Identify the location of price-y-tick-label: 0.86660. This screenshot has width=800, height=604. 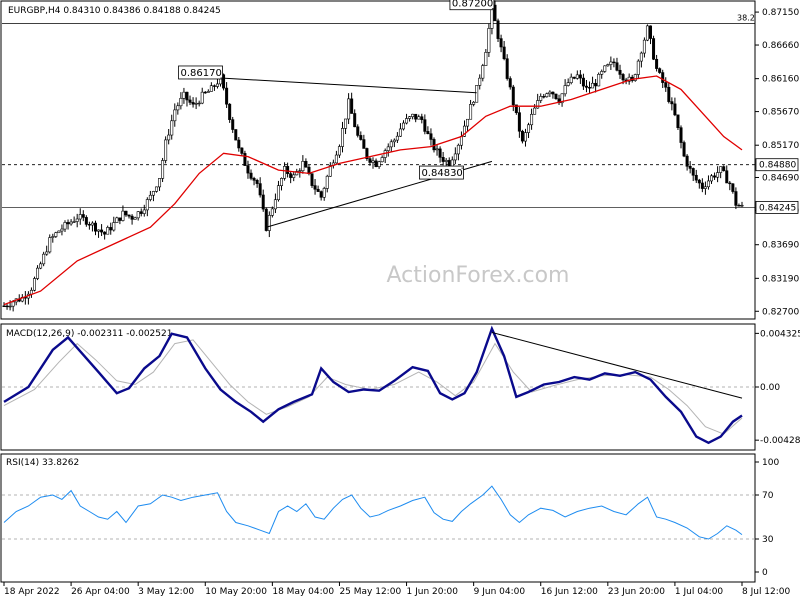
(780, 46).